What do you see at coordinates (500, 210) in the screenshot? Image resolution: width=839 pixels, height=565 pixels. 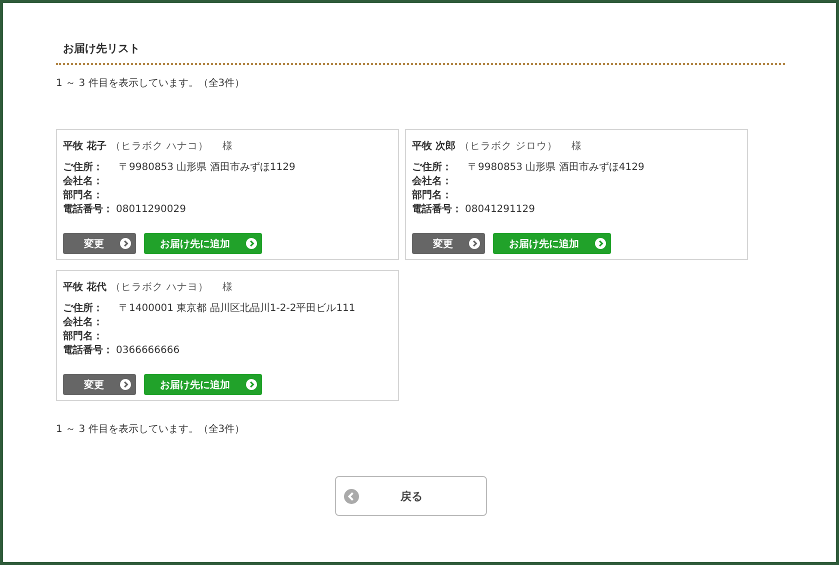 I see `field-value: 08041291129` at bounding box center [500, 210].